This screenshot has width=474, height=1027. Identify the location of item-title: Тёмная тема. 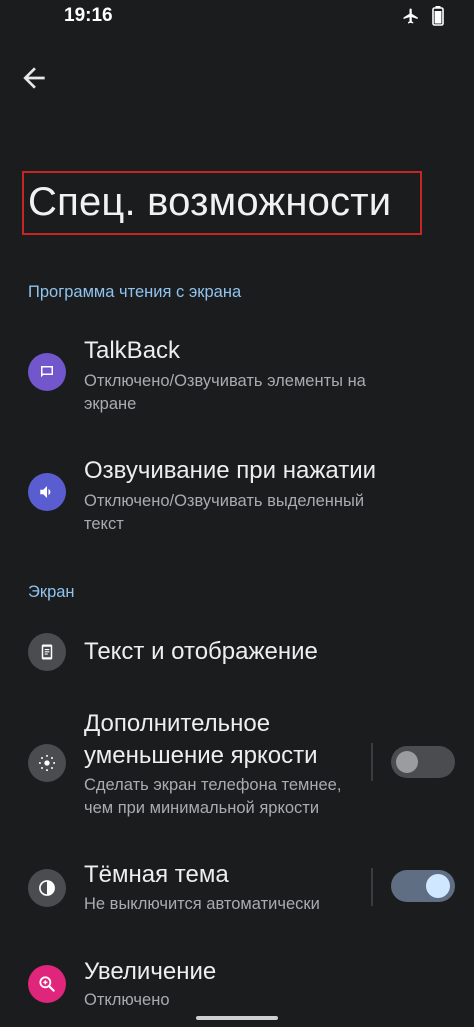
(156, 874).